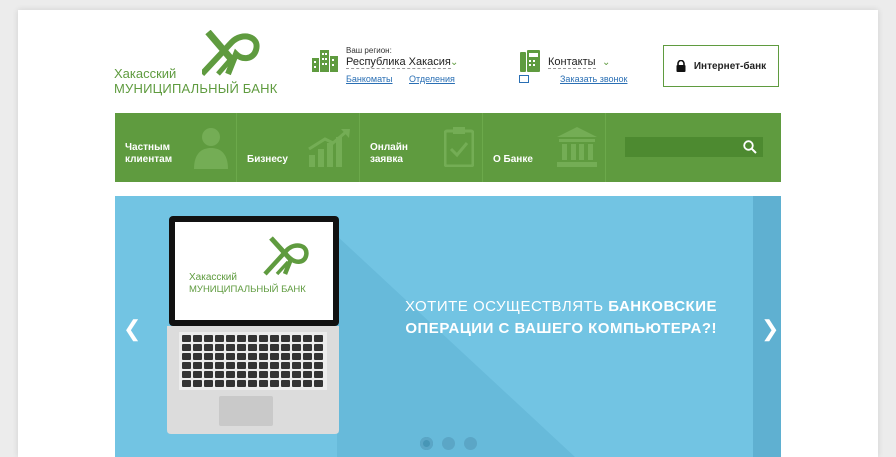  Describe the element at coordinates (231, 53) in the screenshot. I see `logo-mark-icon` at that location.